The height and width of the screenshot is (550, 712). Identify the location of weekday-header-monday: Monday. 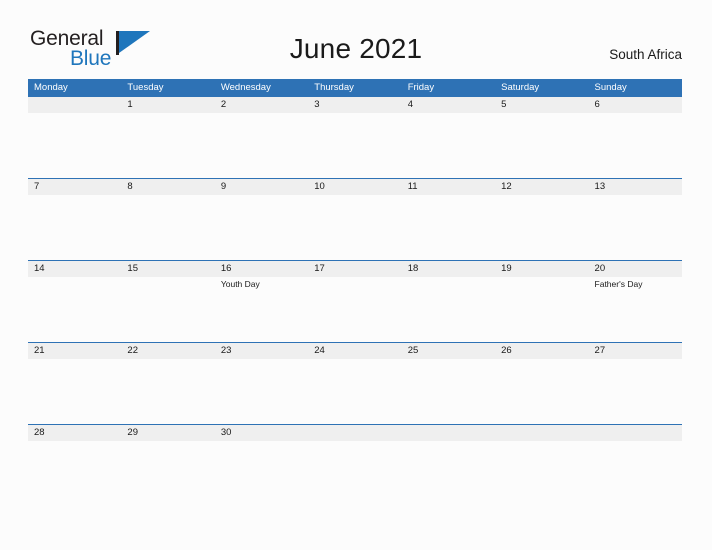
(51, 87).